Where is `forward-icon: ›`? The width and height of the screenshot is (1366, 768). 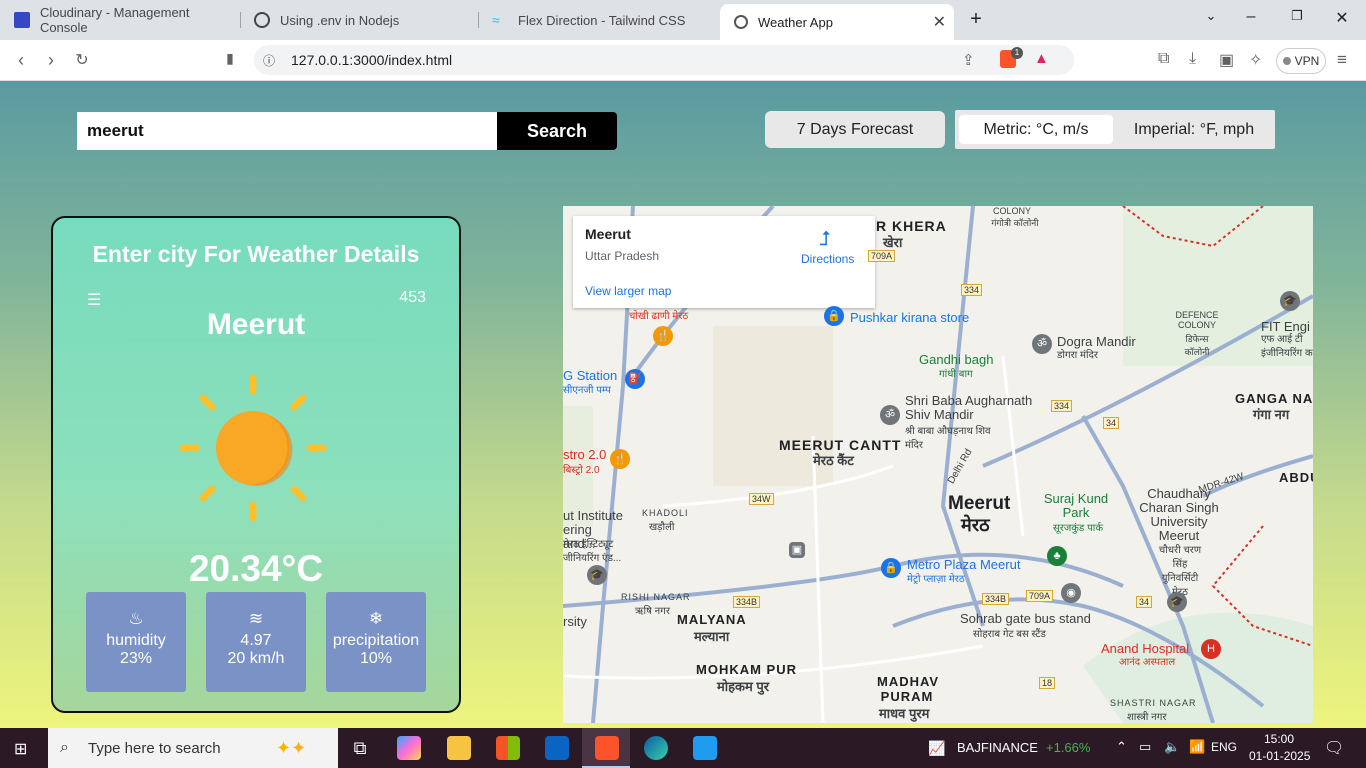 forward-icon: › is located at coordinates (51, 60).